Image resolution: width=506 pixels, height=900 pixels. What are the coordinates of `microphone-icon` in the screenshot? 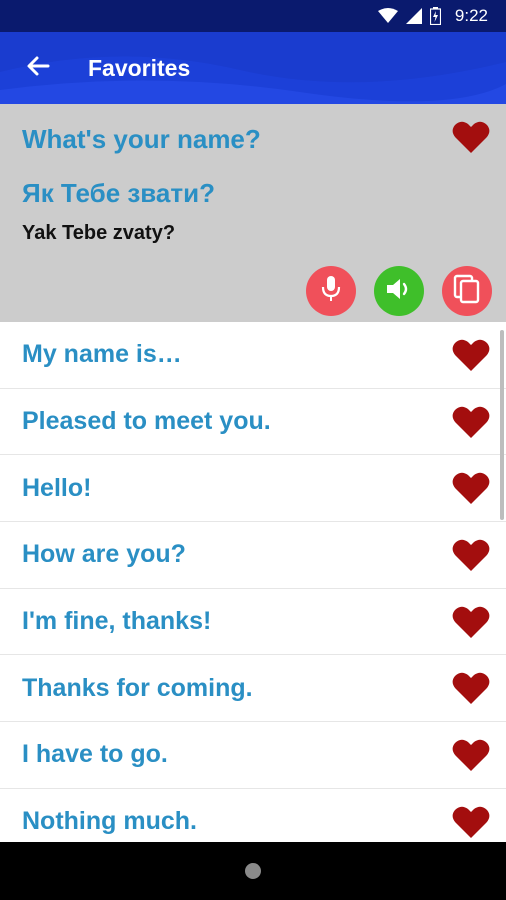 It's located at (331, 291).